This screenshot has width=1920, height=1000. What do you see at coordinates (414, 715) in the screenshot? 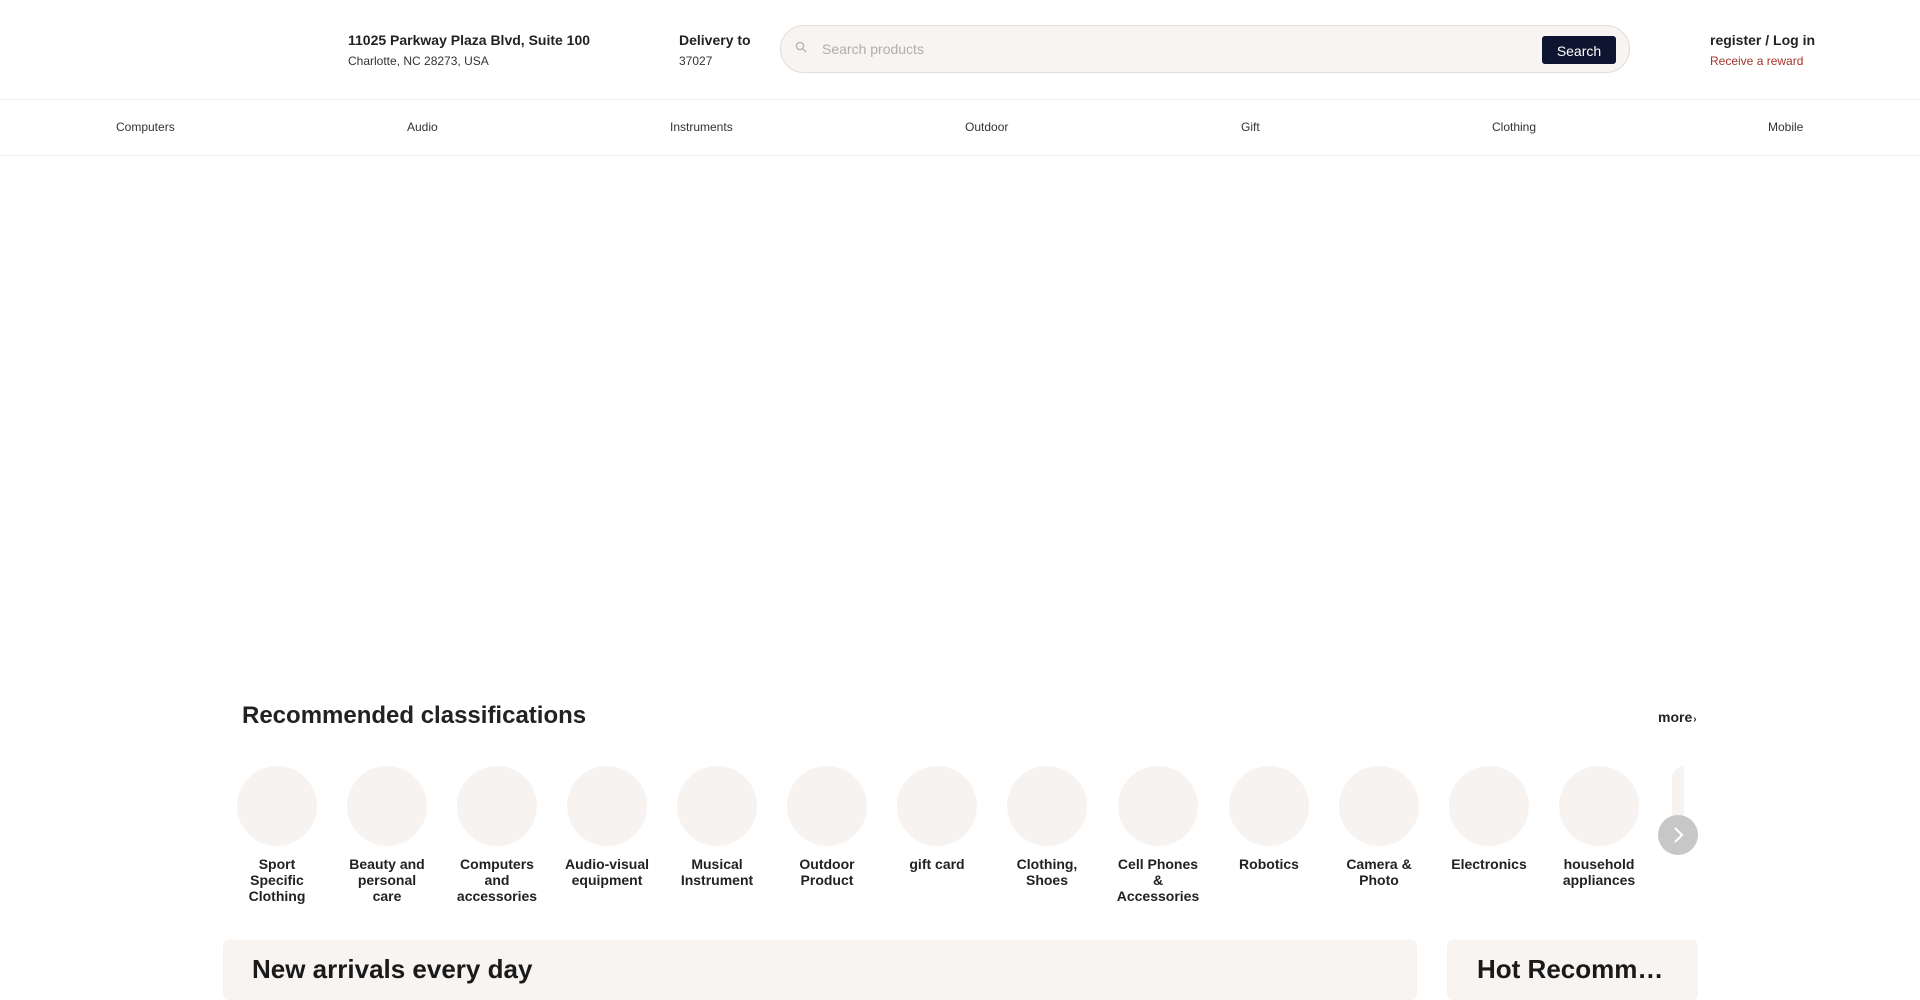
I see `recommended-title: Recommended classifications` at bounding box center [414, 715].